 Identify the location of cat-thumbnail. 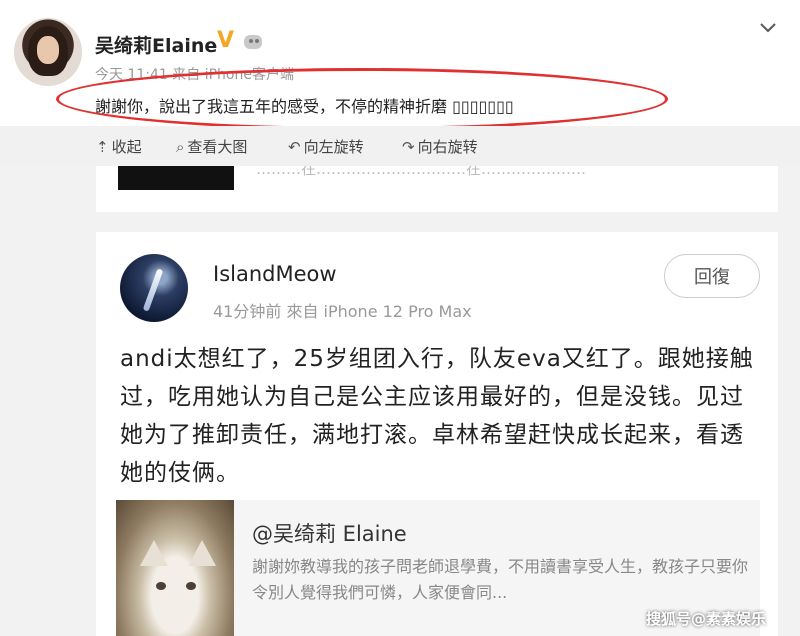
(175, 568).